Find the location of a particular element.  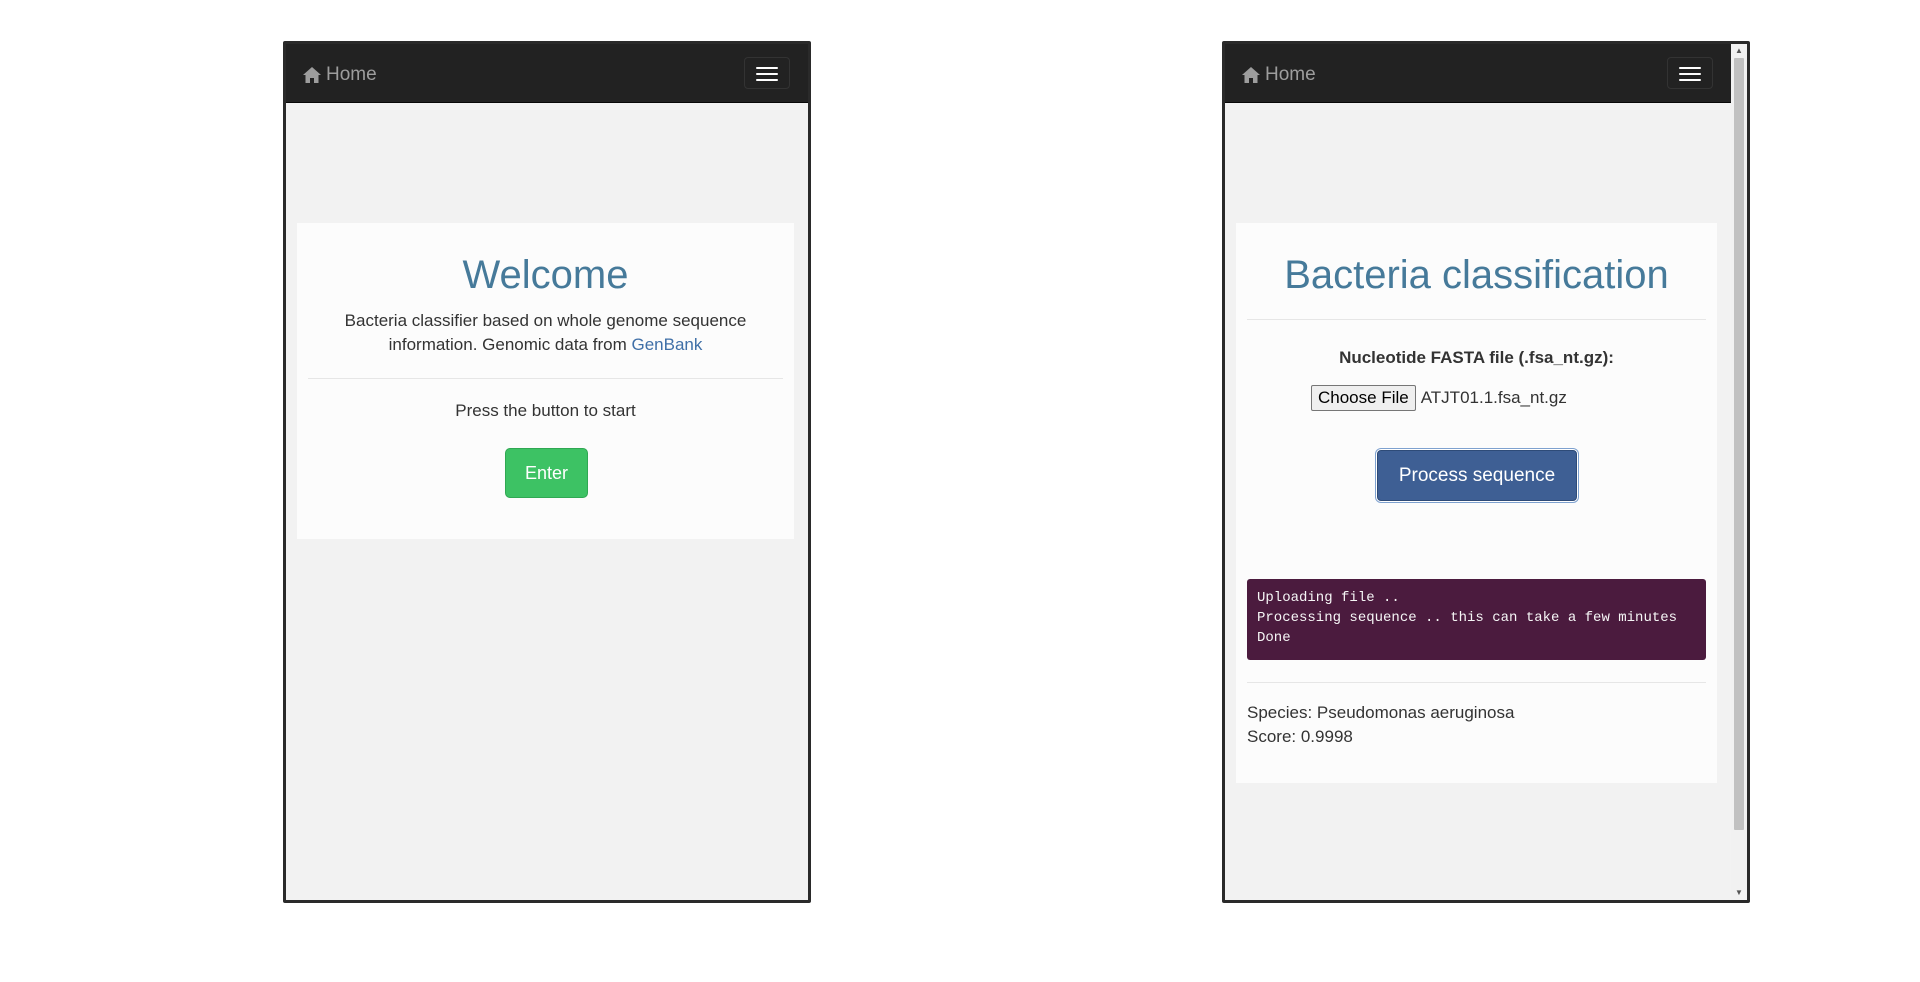

score-result: Score: 0.9998 is located at coordinates (1300, 736).